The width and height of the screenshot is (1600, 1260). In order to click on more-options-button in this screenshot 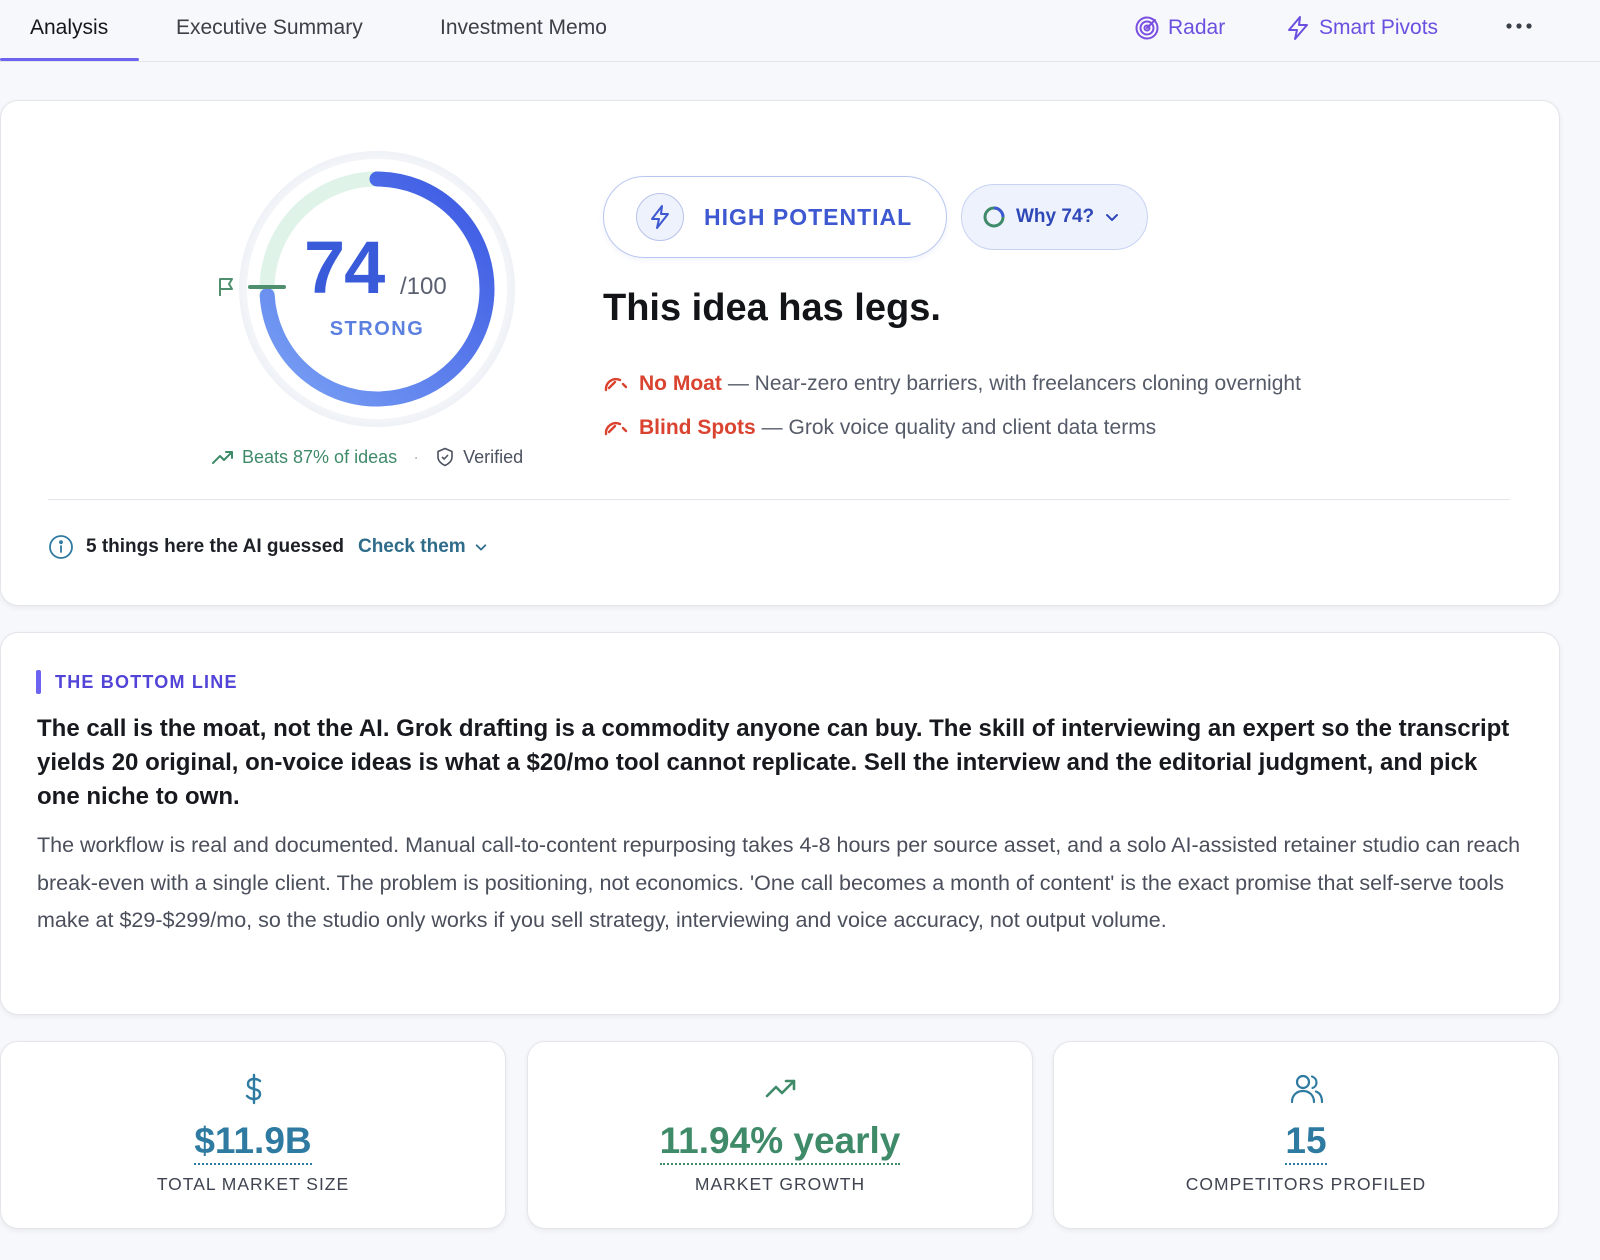, I will do `click(1519, 26)`.